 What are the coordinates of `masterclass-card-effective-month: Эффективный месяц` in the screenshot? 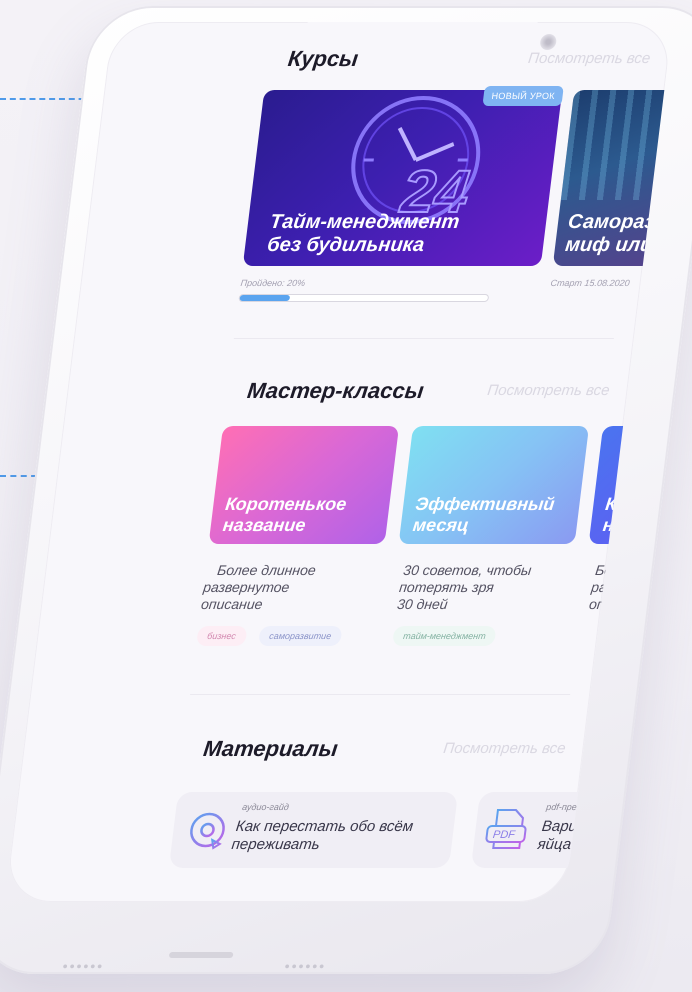 It's located at (494, 485).